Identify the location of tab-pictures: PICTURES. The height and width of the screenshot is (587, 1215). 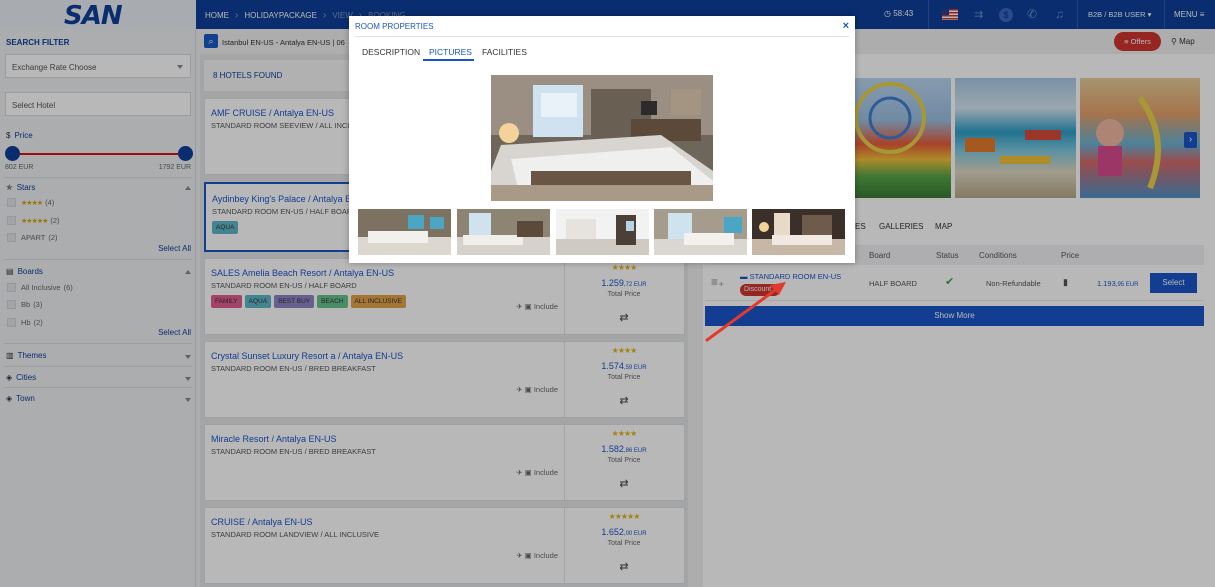
(450, 52).